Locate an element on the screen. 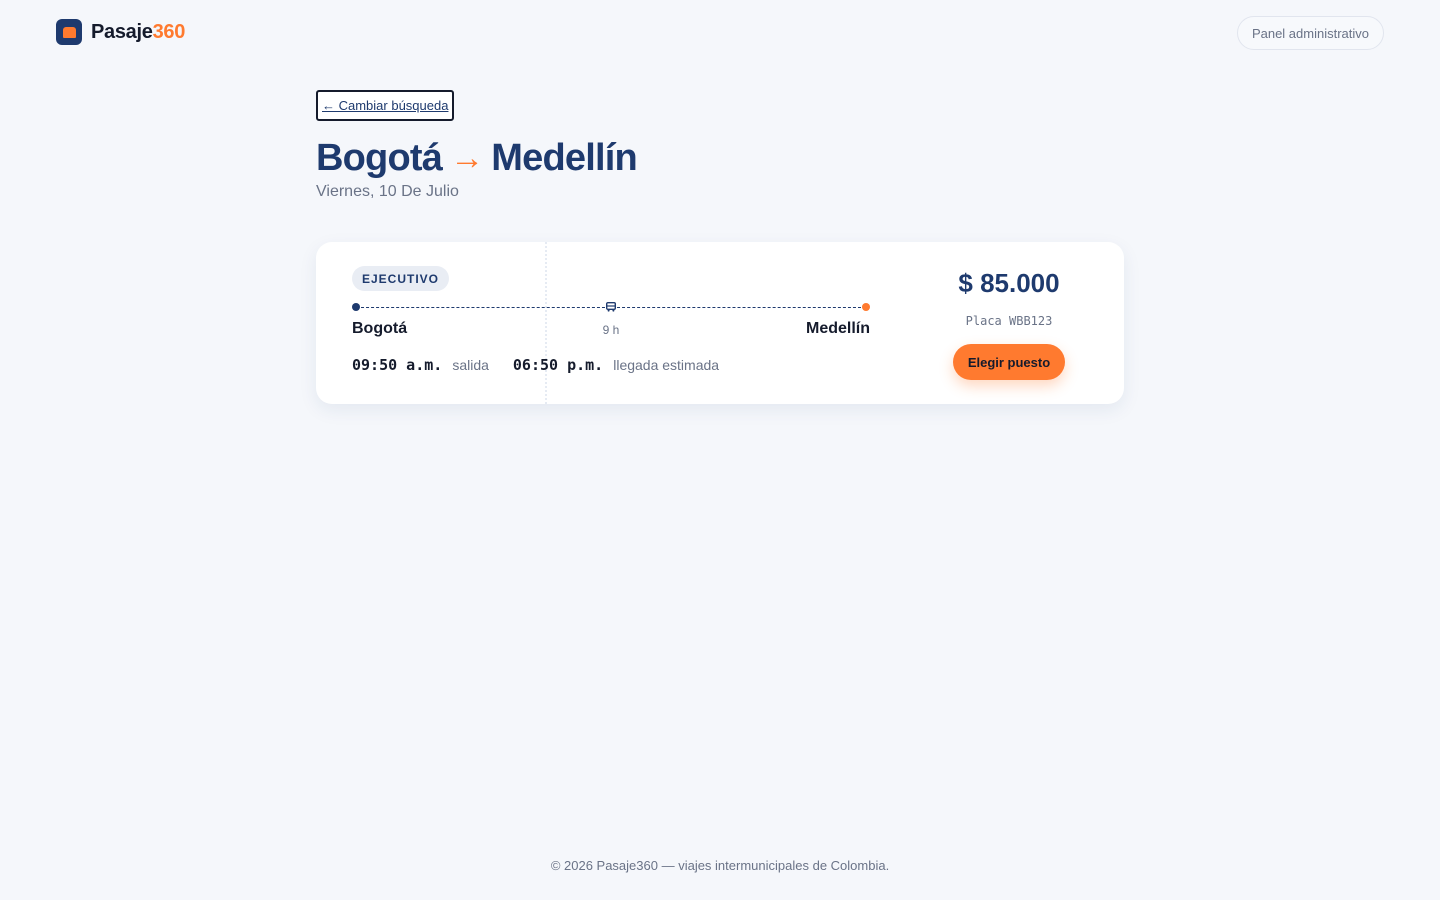 The height and width of the screenshot is (900, 1440). top-header: Pasaje360 Panel administrativo is located at coordinates (720, 32).